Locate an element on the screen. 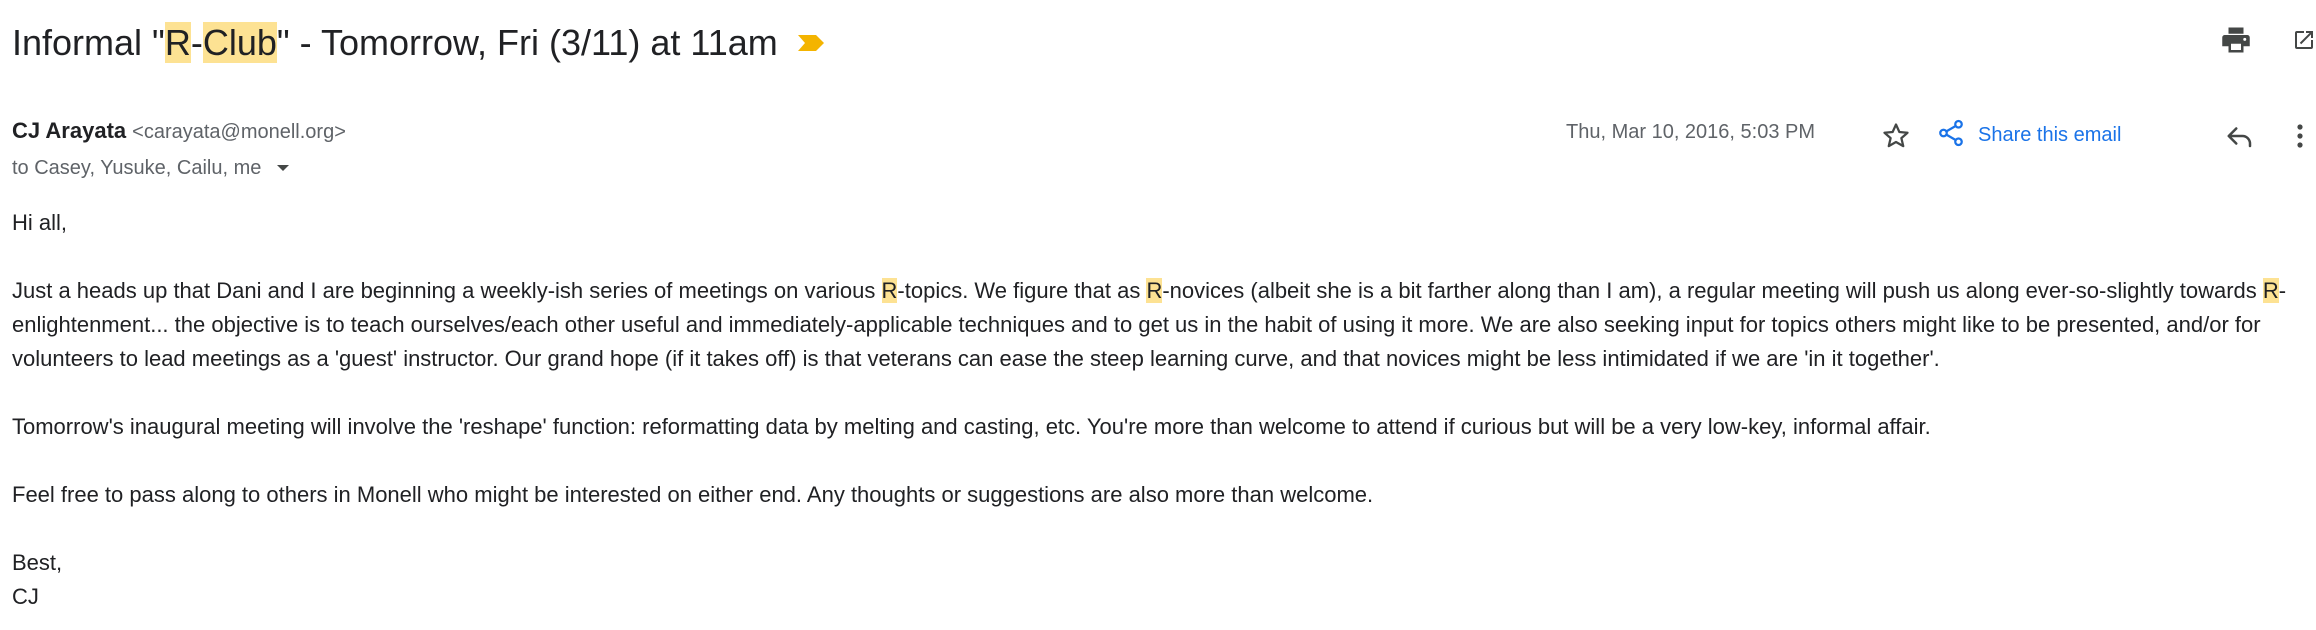 This screenshot has height=630, width=2316. subject-text: - is located at coordinates (196, 42).